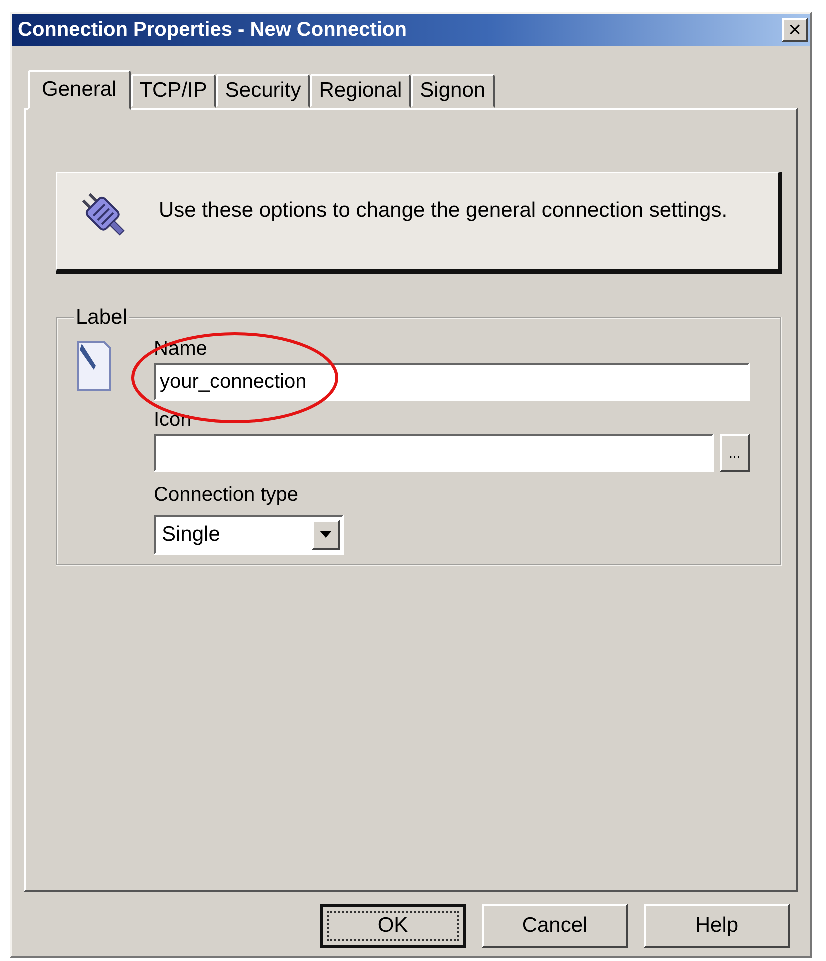 The height and width of the screenshot is (961, 826). I want to click on dialog-button: OK, so click(393, 926).